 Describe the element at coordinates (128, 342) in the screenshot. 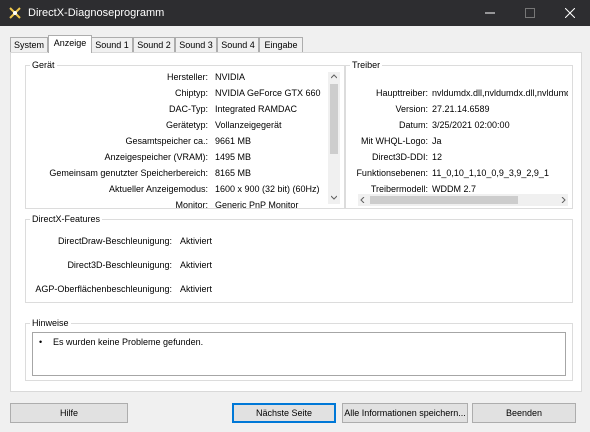

I see `notes-item: Es wurden keine Probleme gefunden.` at that location.